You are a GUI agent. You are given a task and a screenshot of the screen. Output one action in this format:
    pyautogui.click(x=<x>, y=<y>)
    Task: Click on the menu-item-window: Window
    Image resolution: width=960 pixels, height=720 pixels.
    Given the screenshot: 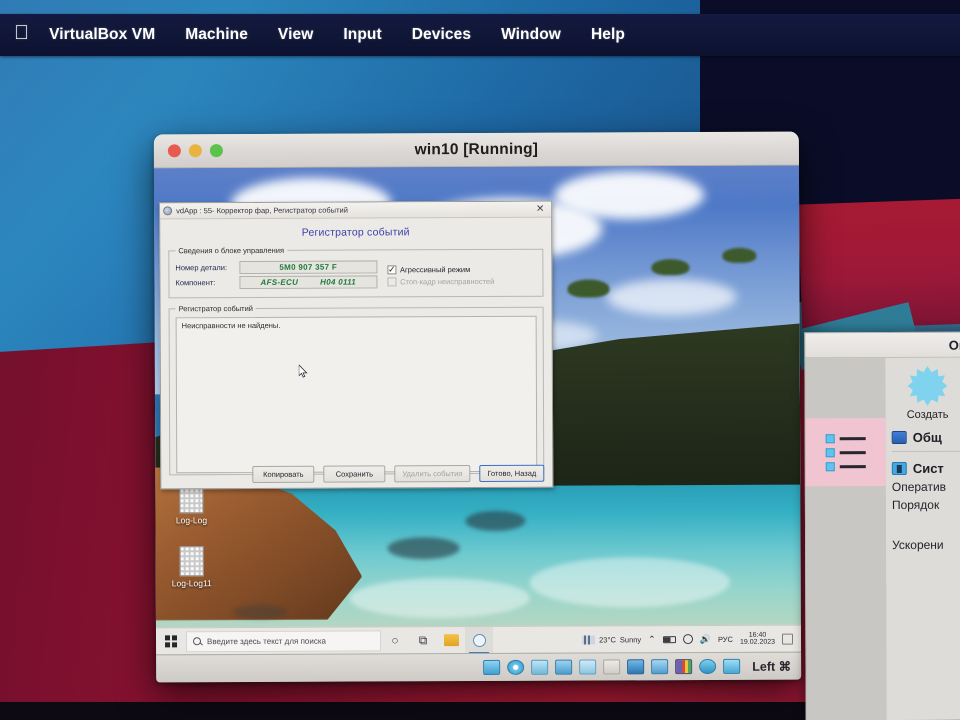 What is the action you would take?
    pyautogui.click(x=531, y=35)
    